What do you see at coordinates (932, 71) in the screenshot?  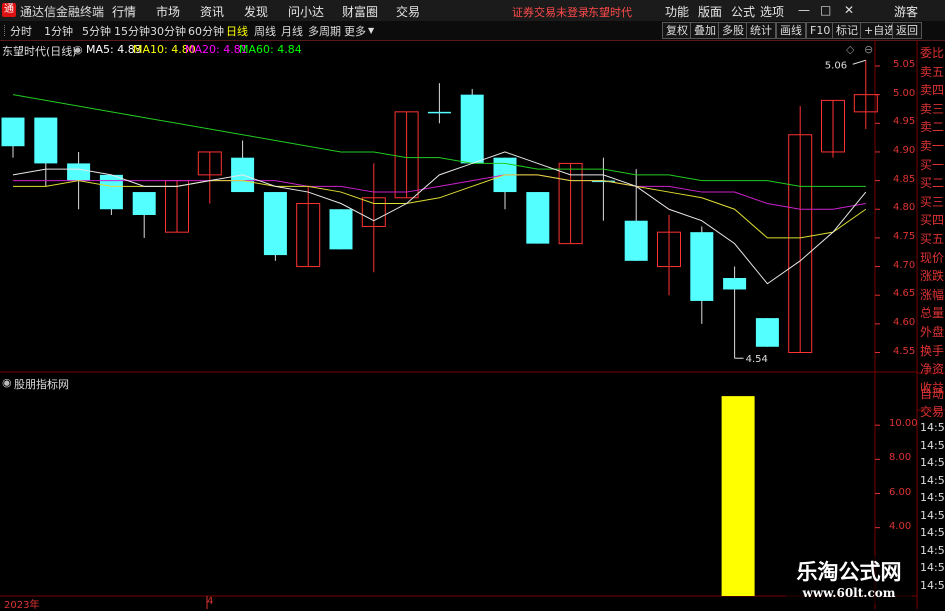 I see `quote-field-label: 卖五` at bounding box center [932, 71].